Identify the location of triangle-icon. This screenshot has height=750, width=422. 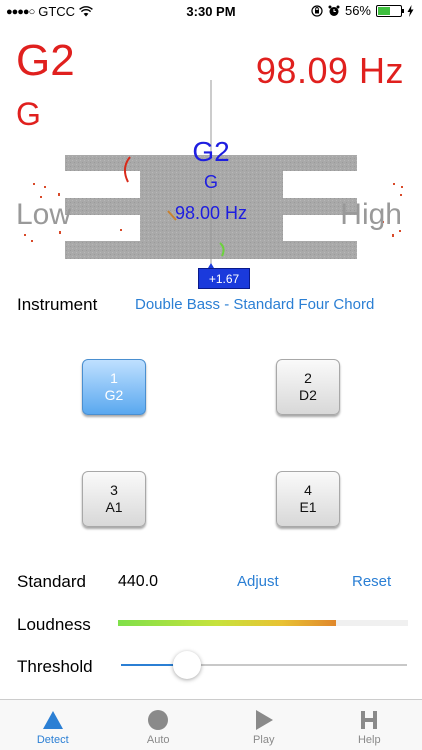
(52, 720).